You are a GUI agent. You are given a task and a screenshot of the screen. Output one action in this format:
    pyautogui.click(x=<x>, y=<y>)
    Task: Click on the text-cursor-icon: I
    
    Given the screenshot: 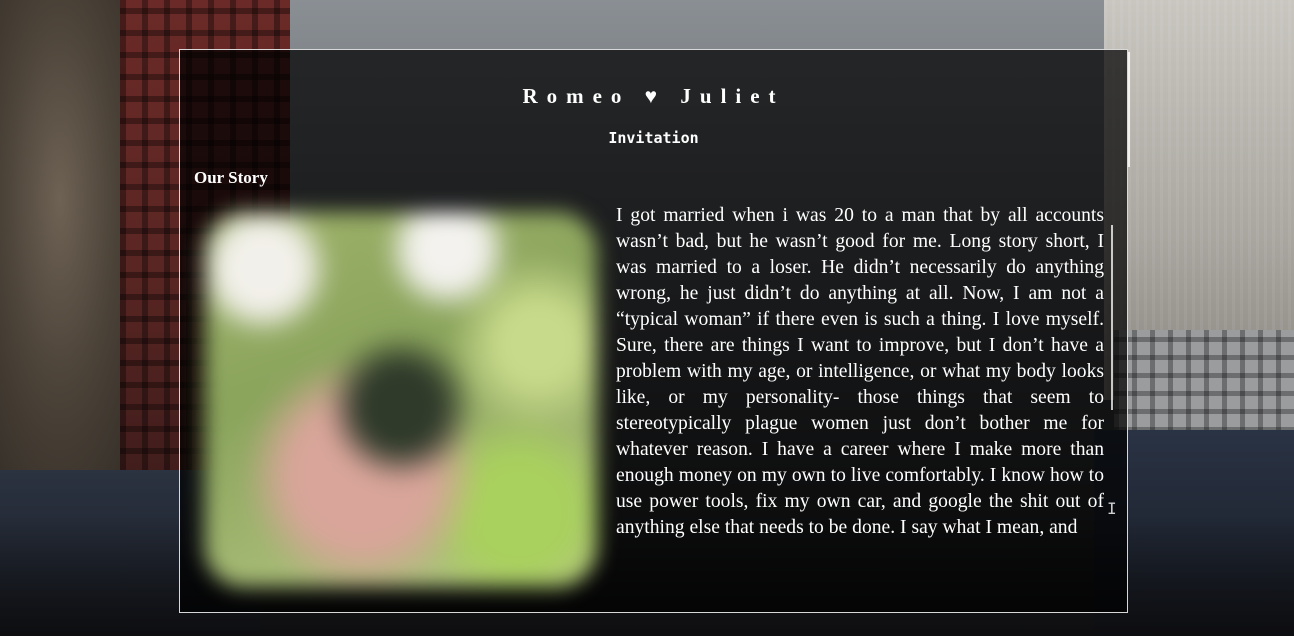 What is the action you would take?
    pyautogui.click(x=1112, y=508)
    